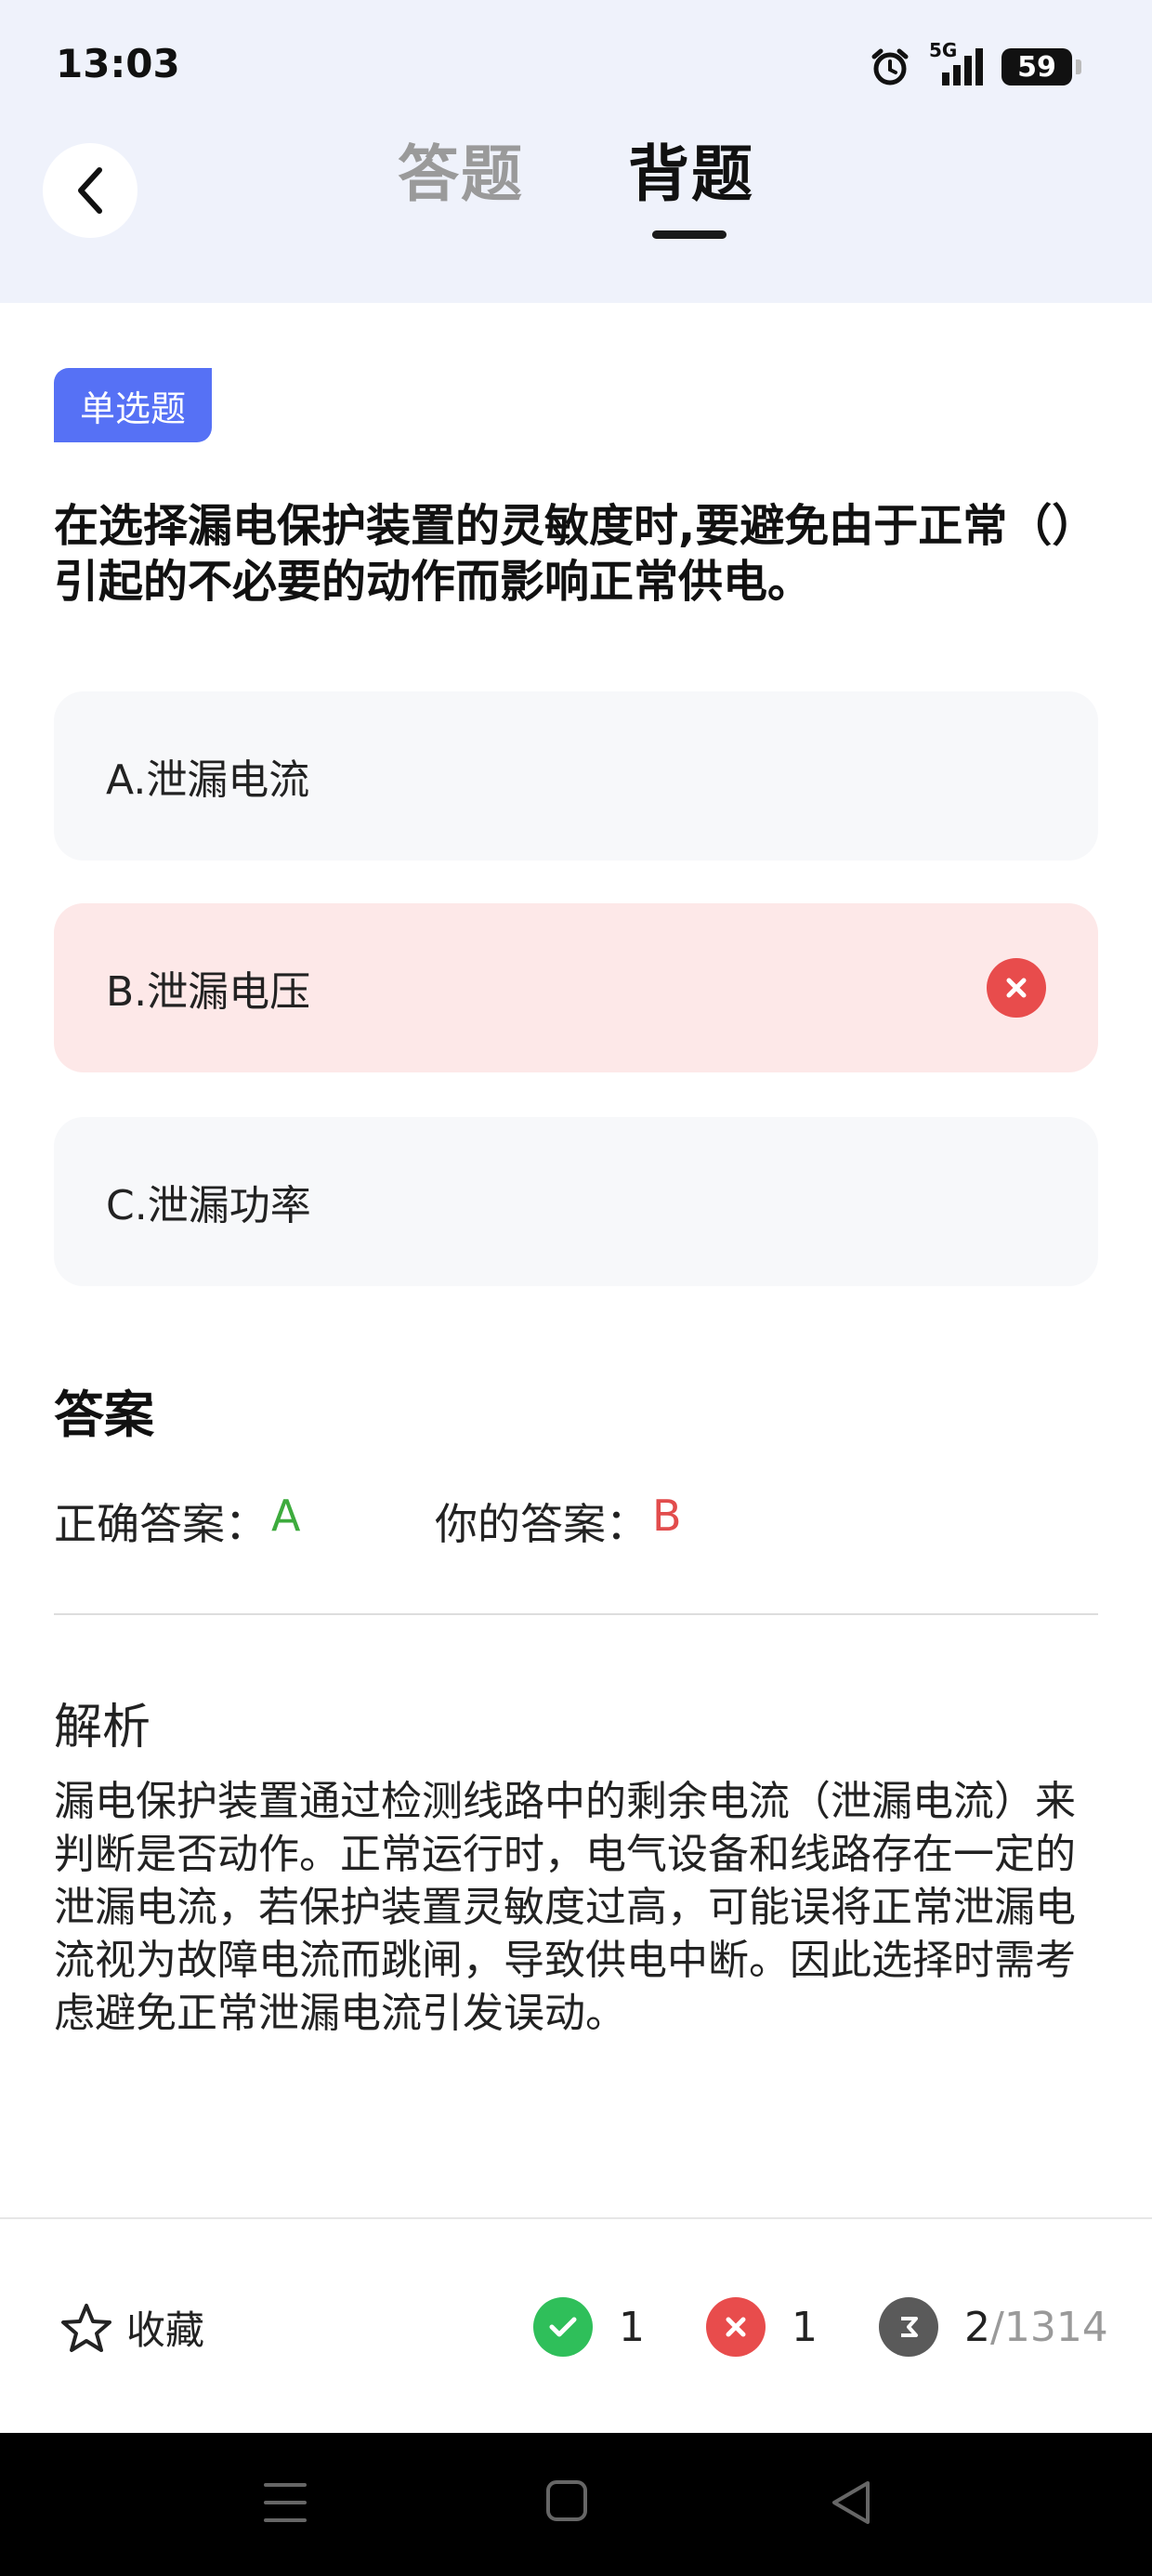 The width and height of the screenshot is (1152, 2576). I want to click on status-time: 13:03, so click(118, 63).